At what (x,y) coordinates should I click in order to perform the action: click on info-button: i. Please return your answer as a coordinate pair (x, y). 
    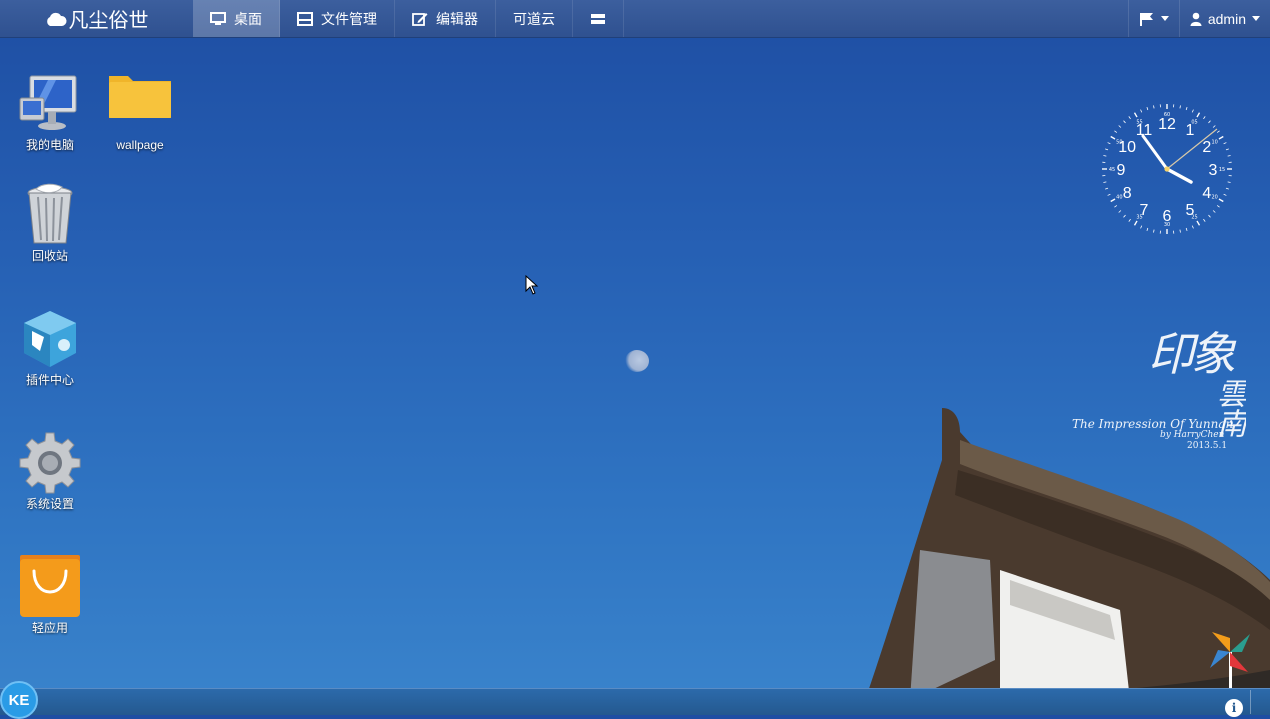
    Looking at the image, I should click on (1234, 708).